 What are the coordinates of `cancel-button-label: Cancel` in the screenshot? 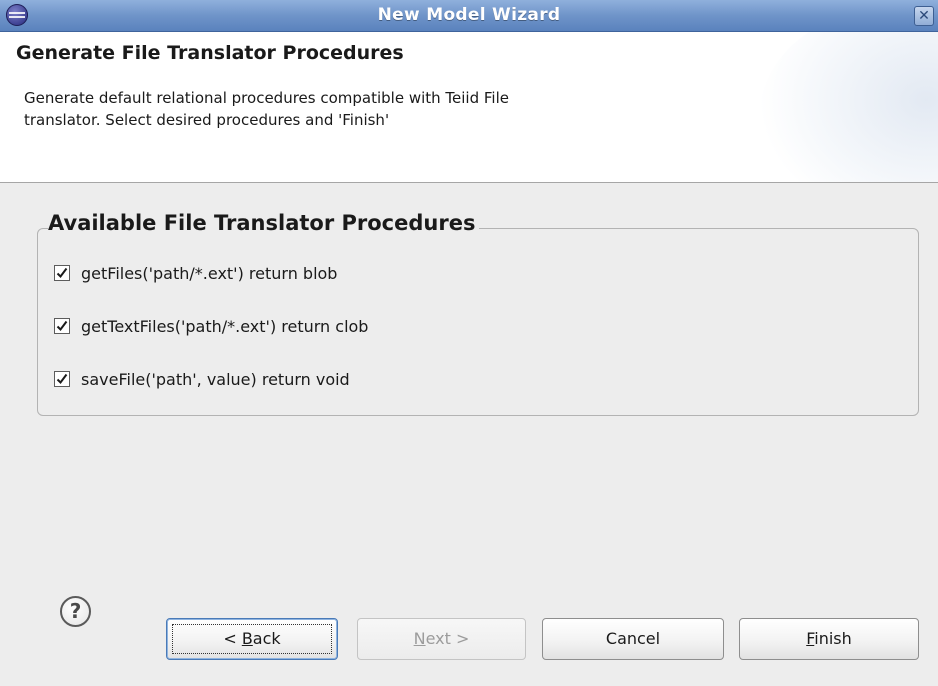 It's located at (633, 638).